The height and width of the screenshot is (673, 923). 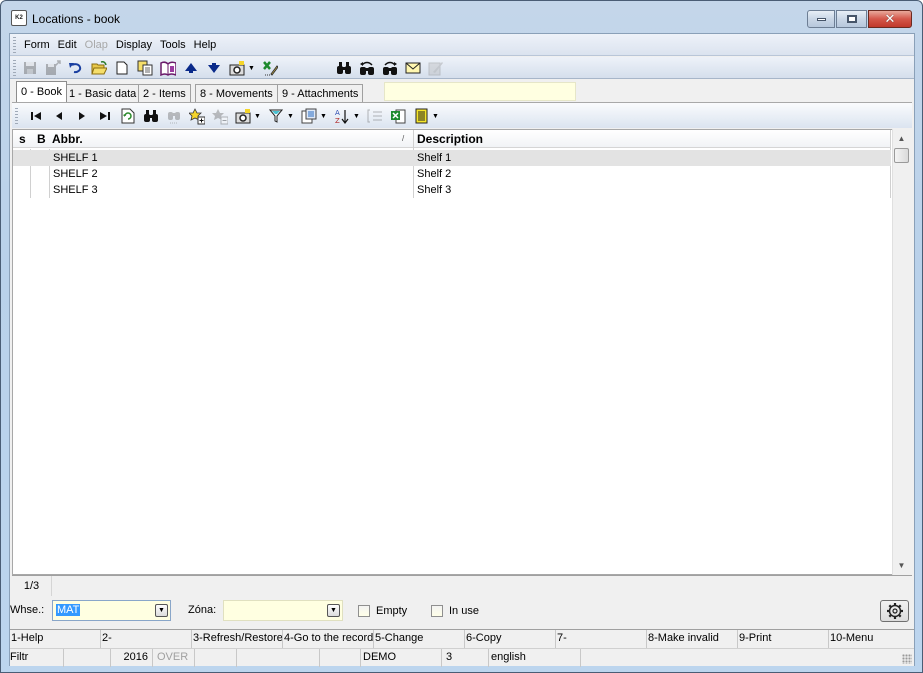 What do you see at coordinates (692, 639) in the screenshot?
I see `fkey-make-invalid: 8-Make invalid` at bounding box center [692, 639].